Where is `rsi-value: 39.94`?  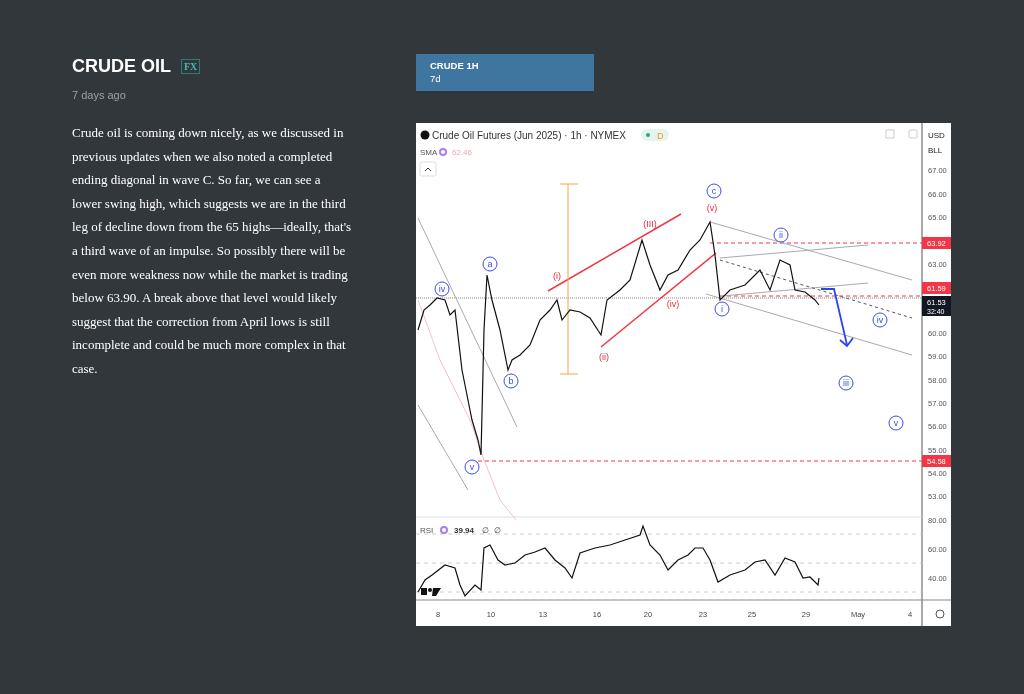
rsi-value: 39.94 is located at coordinates (464, 530).